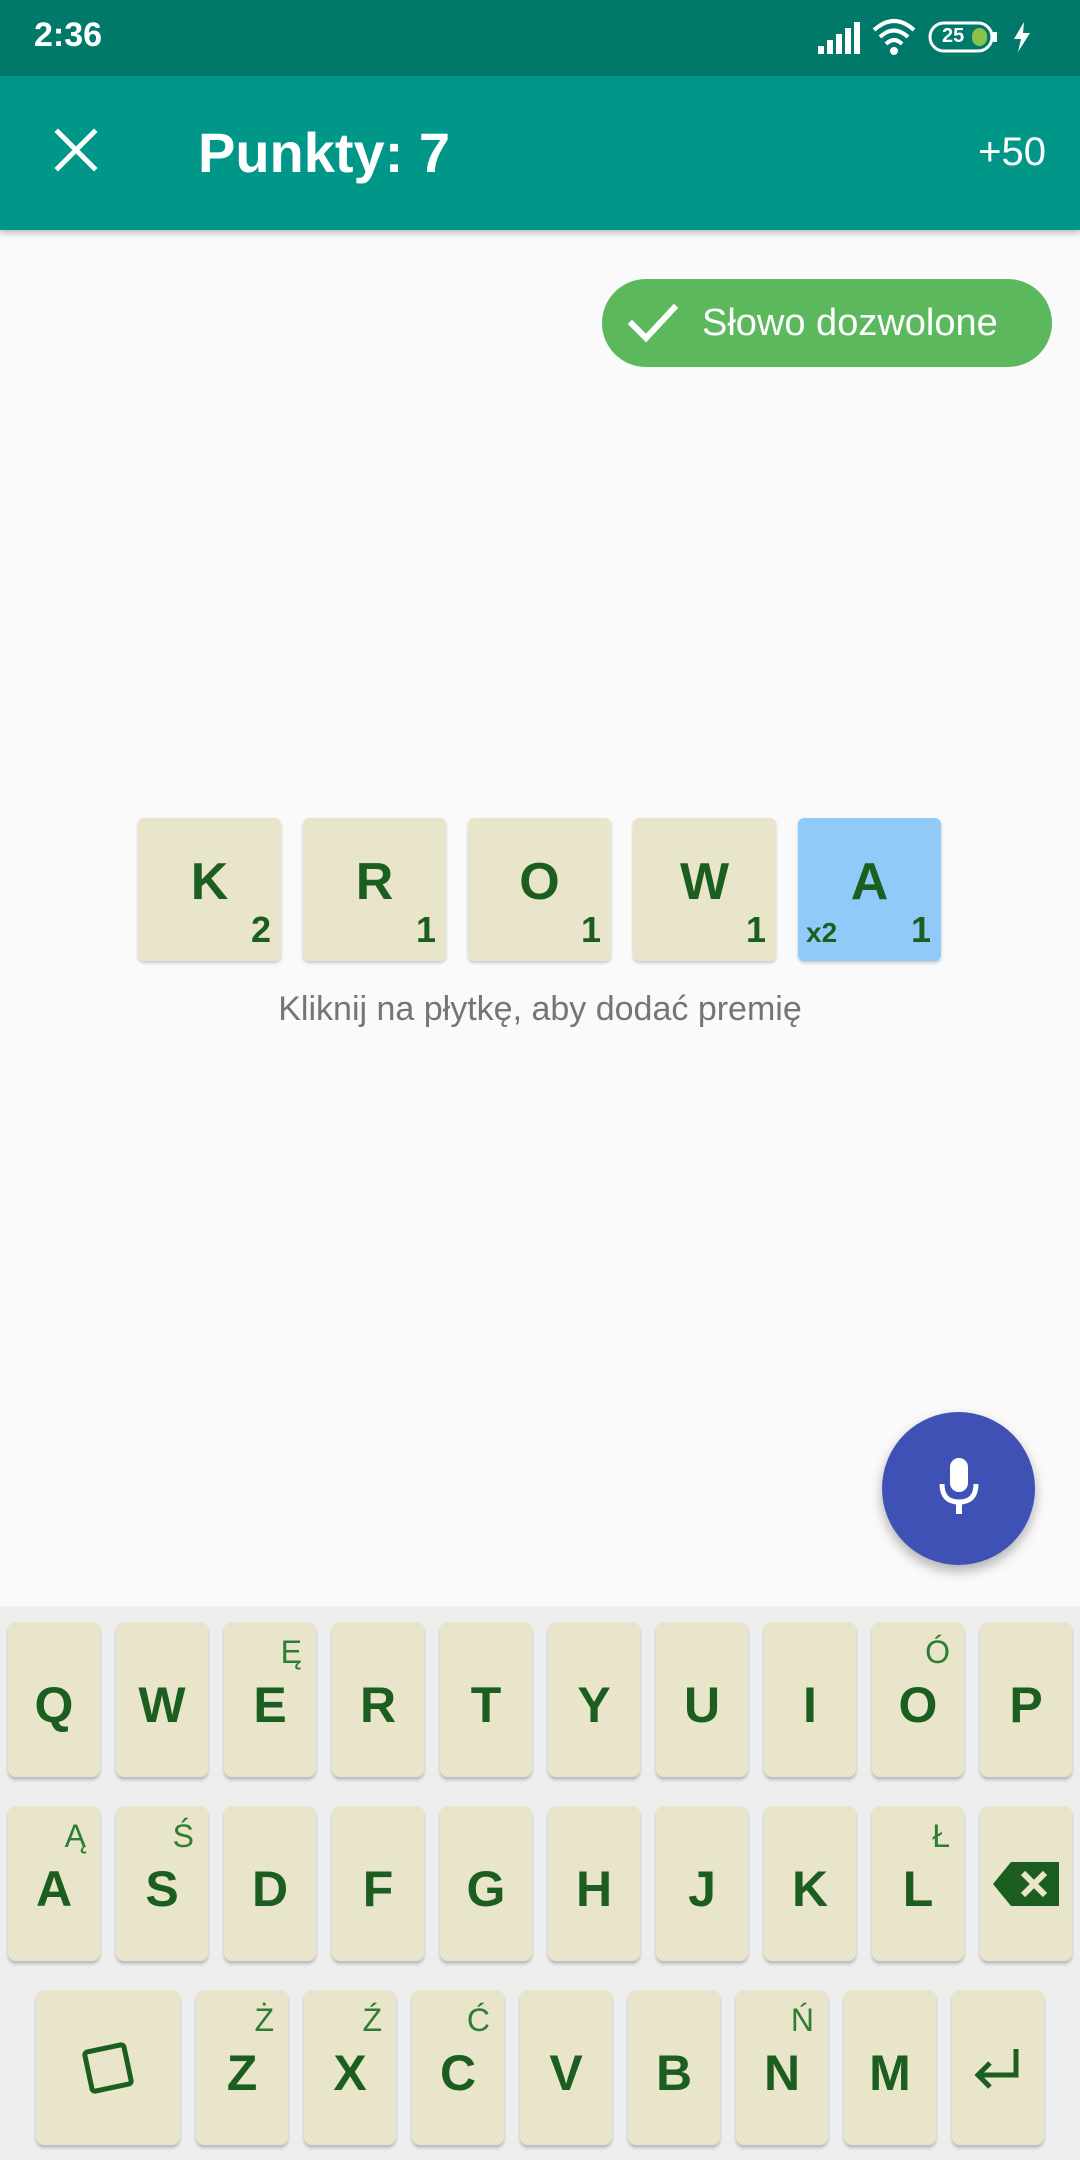 The height and width of the screenshot is (2160, 1080). I want to click on key-d: D, so click(270, 1883).